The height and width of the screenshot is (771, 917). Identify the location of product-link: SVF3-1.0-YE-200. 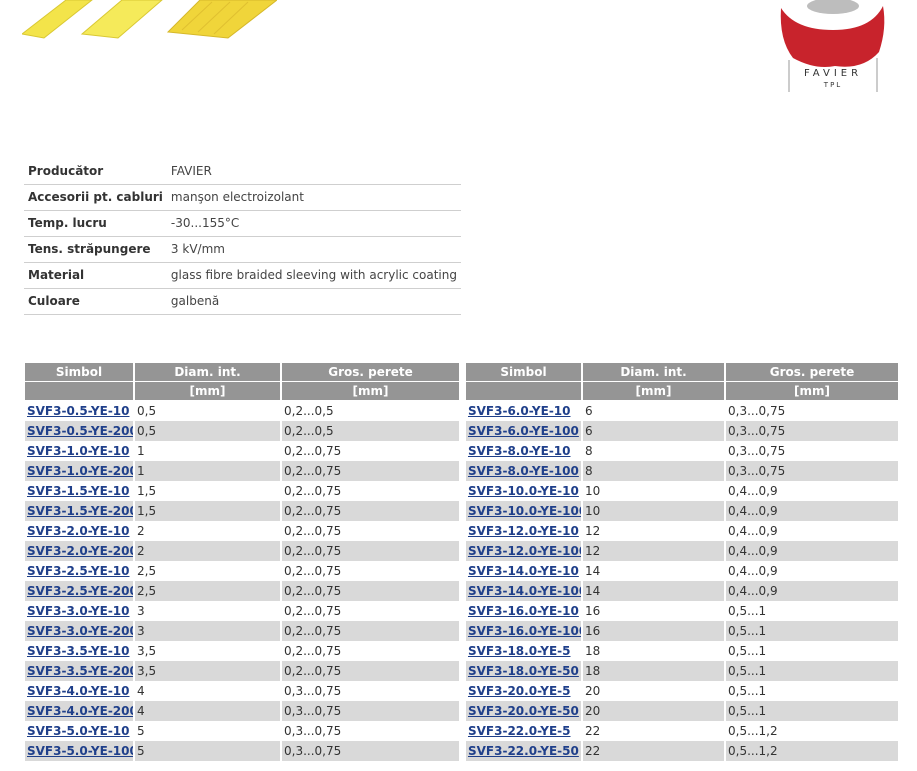
(80, 471).